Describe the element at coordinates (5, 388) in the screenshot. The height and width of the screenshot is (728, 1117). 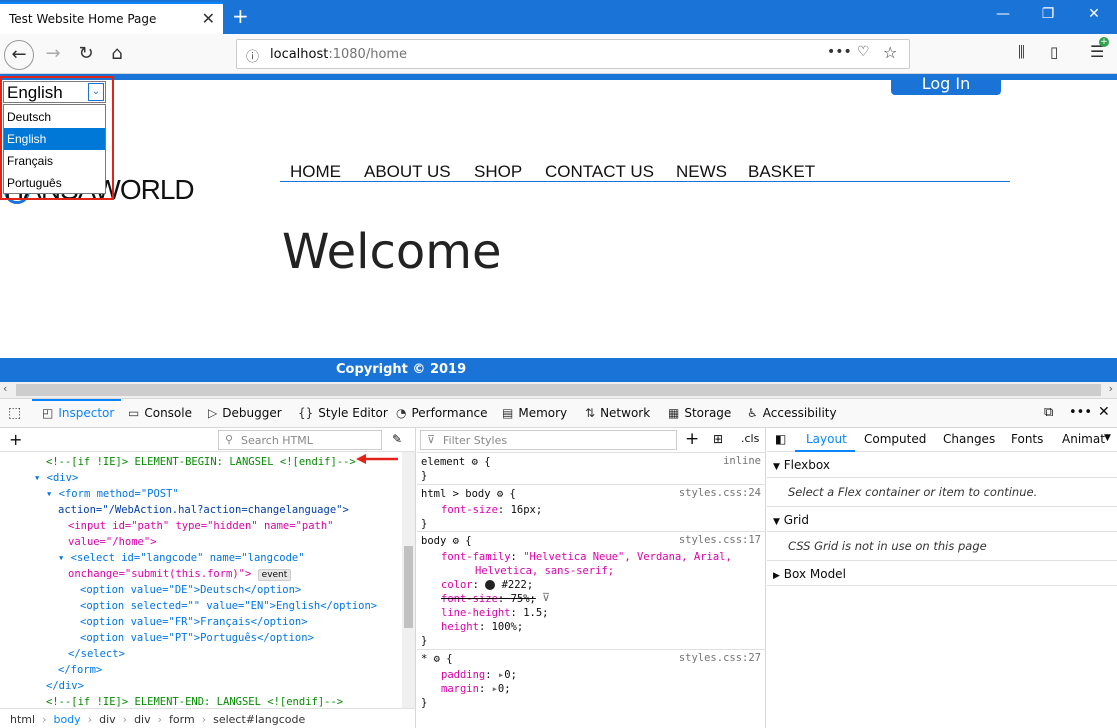
I see `scroll-left-icon: ‹` at that location.